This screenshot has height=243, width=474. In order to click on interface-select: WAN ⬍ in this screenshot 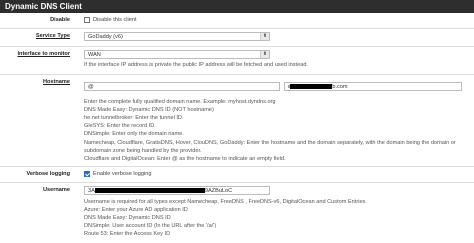, I will do `click(177, 54)`.